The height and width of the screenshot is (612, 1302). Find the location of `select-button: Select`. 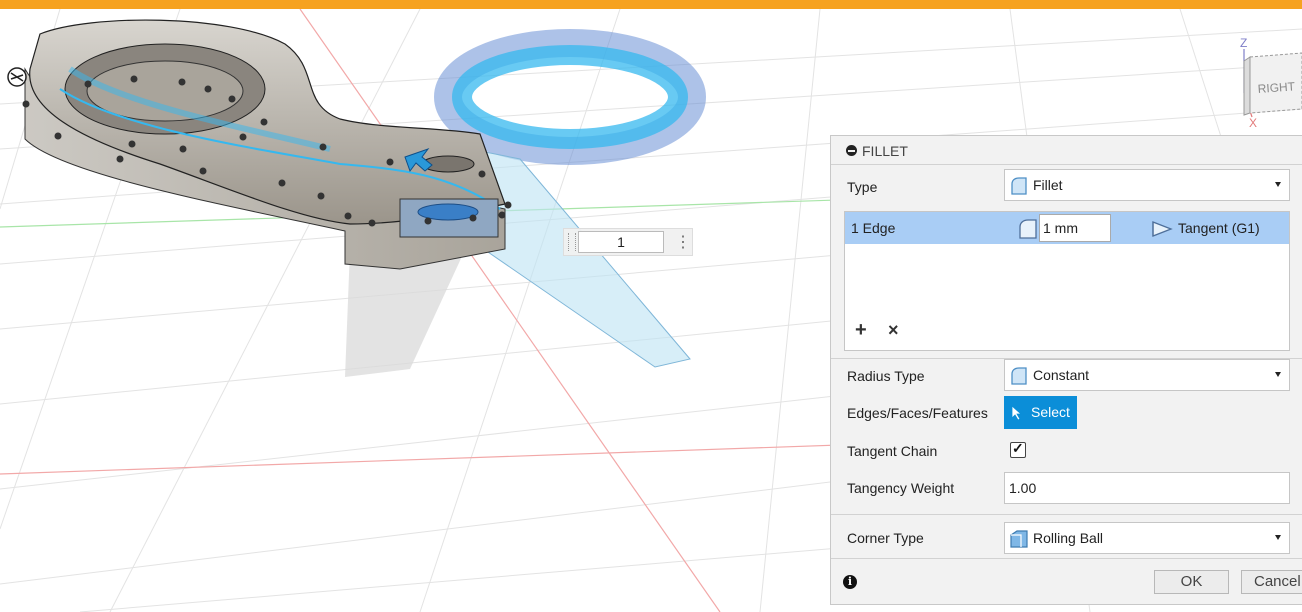

select-button: Select is located at coordinates (1040, 412).